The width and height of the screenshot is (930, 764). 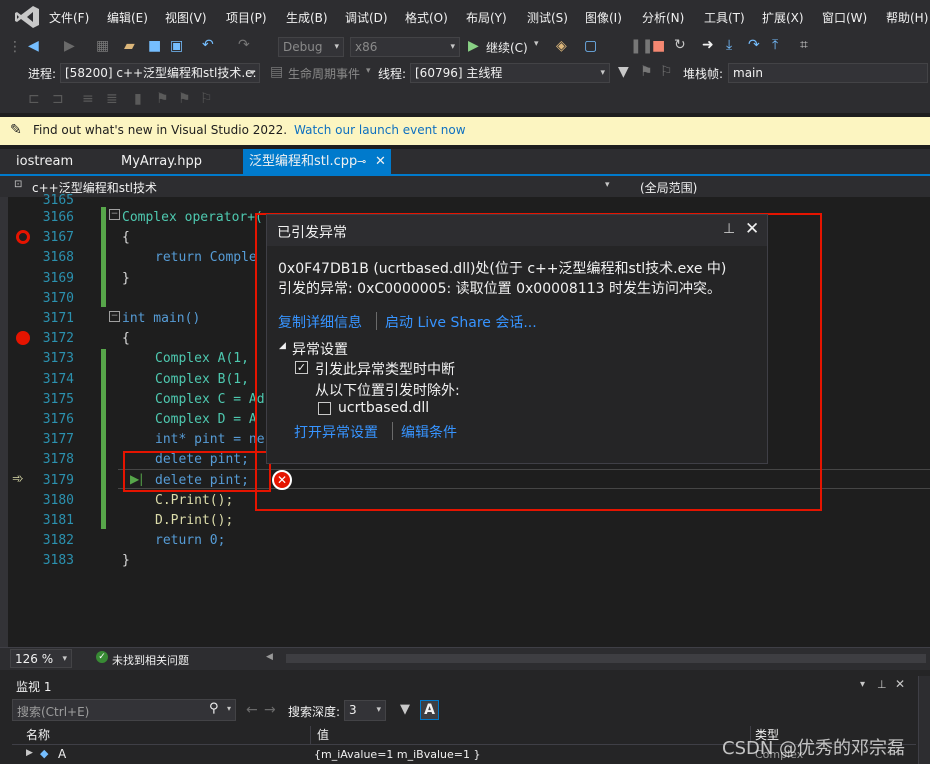 I want to click on menu-help: 帮助(H), so click(x=907, y=17).